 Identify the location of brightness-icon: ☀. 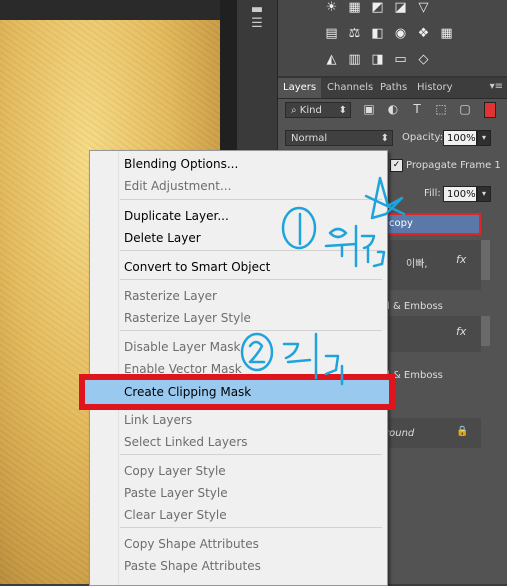
(331, 7).